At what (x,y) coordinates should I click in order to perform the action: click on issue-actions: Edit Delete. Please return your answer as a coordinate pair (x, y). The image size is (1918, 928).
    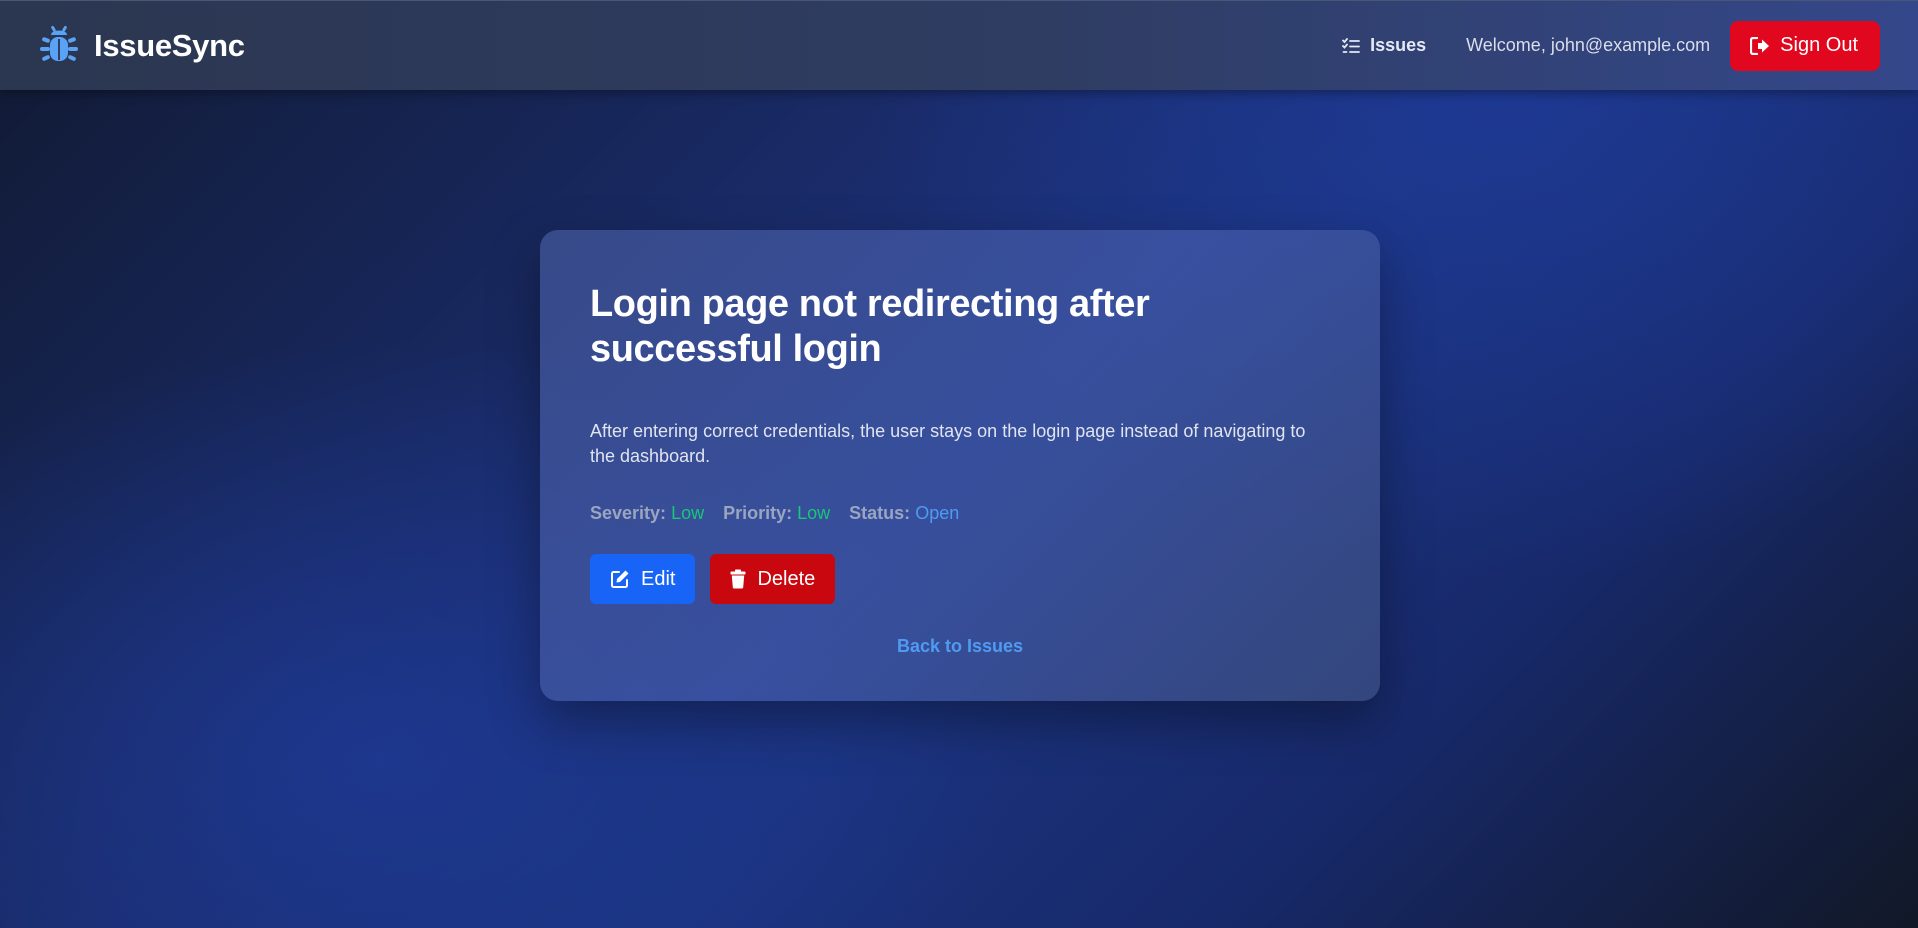
    Looking at the image, I should click on (960, 579).